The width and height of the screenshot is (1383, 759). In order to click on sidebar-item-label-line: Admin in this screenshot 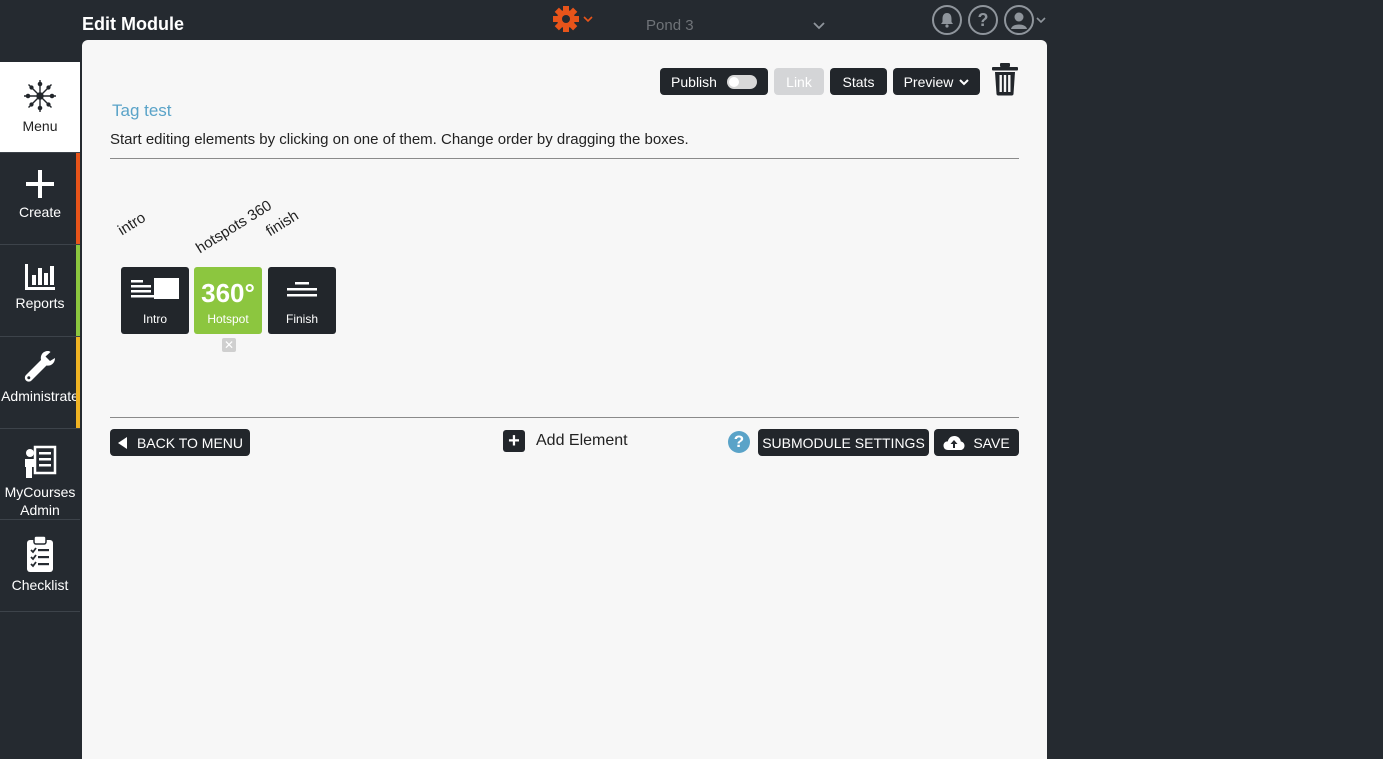, I will do `click(40, 510)`.